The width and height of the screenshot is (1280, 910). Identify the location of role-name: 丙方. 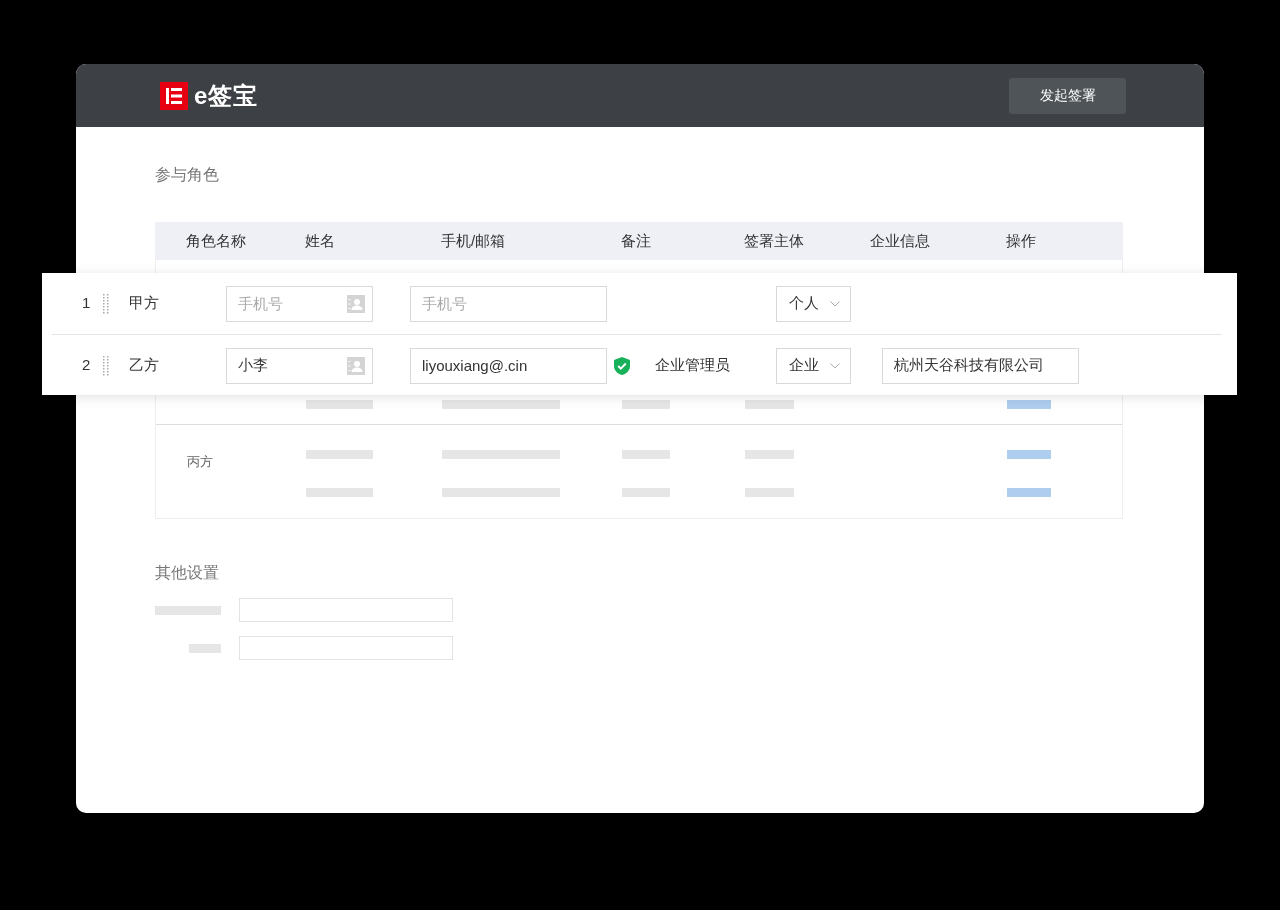
(200, 462).